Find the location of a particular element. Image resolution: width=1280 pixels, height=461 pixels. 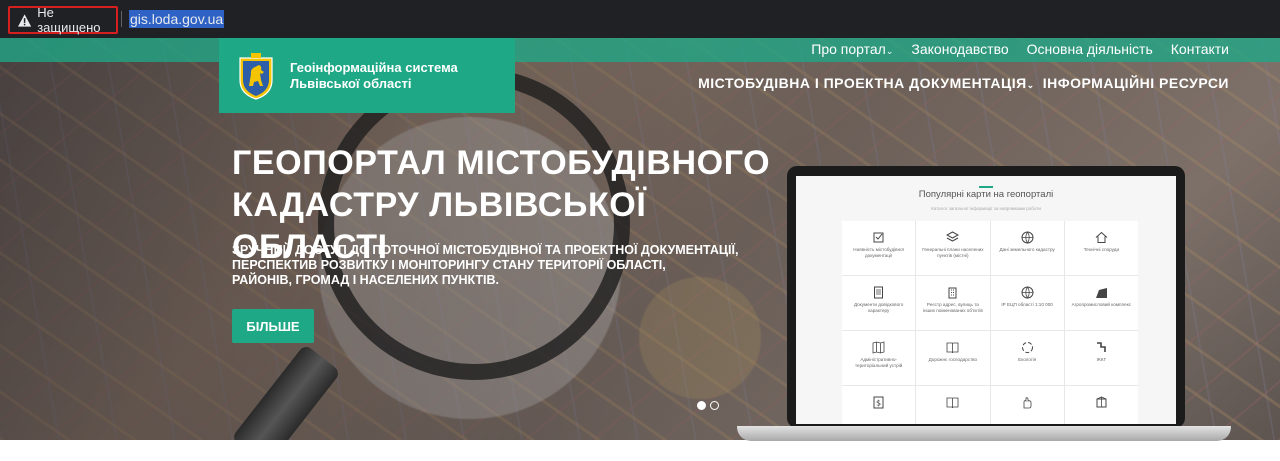

nav-item-about-label: Про портал is located at coordinates (848, 49).